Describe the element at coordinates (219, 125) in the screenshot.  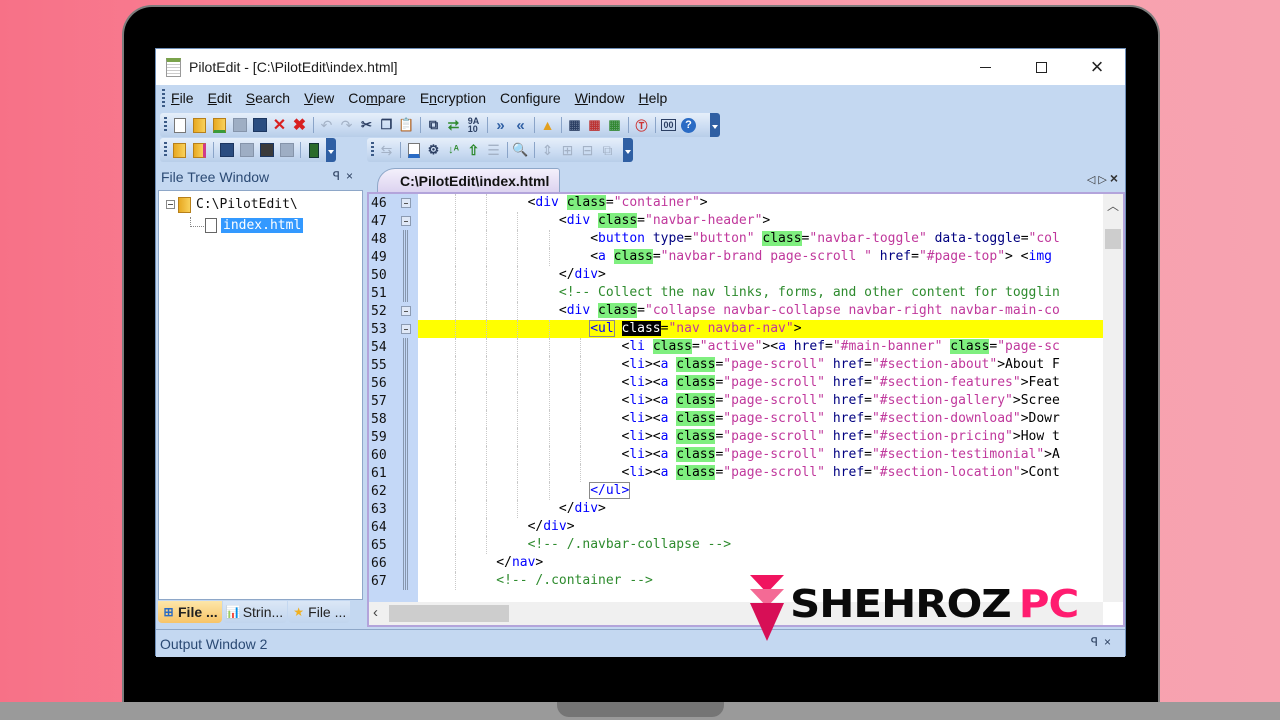
I see `open-remote-button` at that location.